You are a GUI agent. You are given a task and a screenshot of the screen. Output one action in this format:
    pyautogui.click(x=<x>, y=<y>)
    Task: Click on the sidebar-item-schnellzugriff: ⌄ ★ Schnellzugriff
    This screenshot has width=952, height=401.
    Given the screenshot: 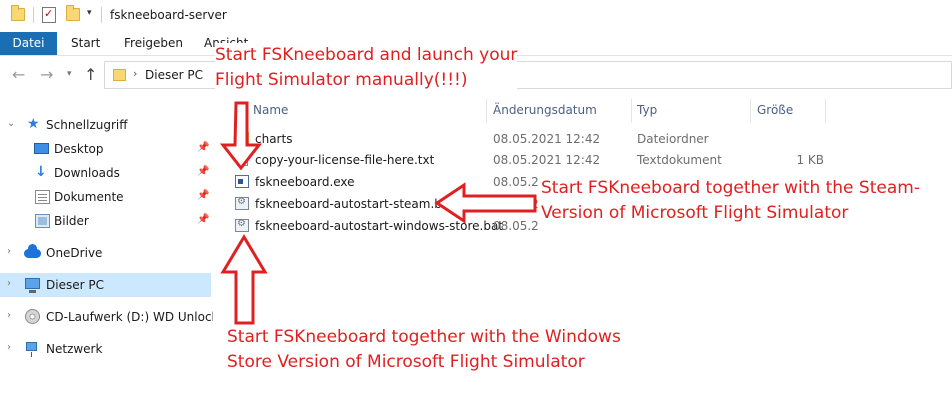 What is the action you would take?
    pyautogui.click(x=105, y=125)
    